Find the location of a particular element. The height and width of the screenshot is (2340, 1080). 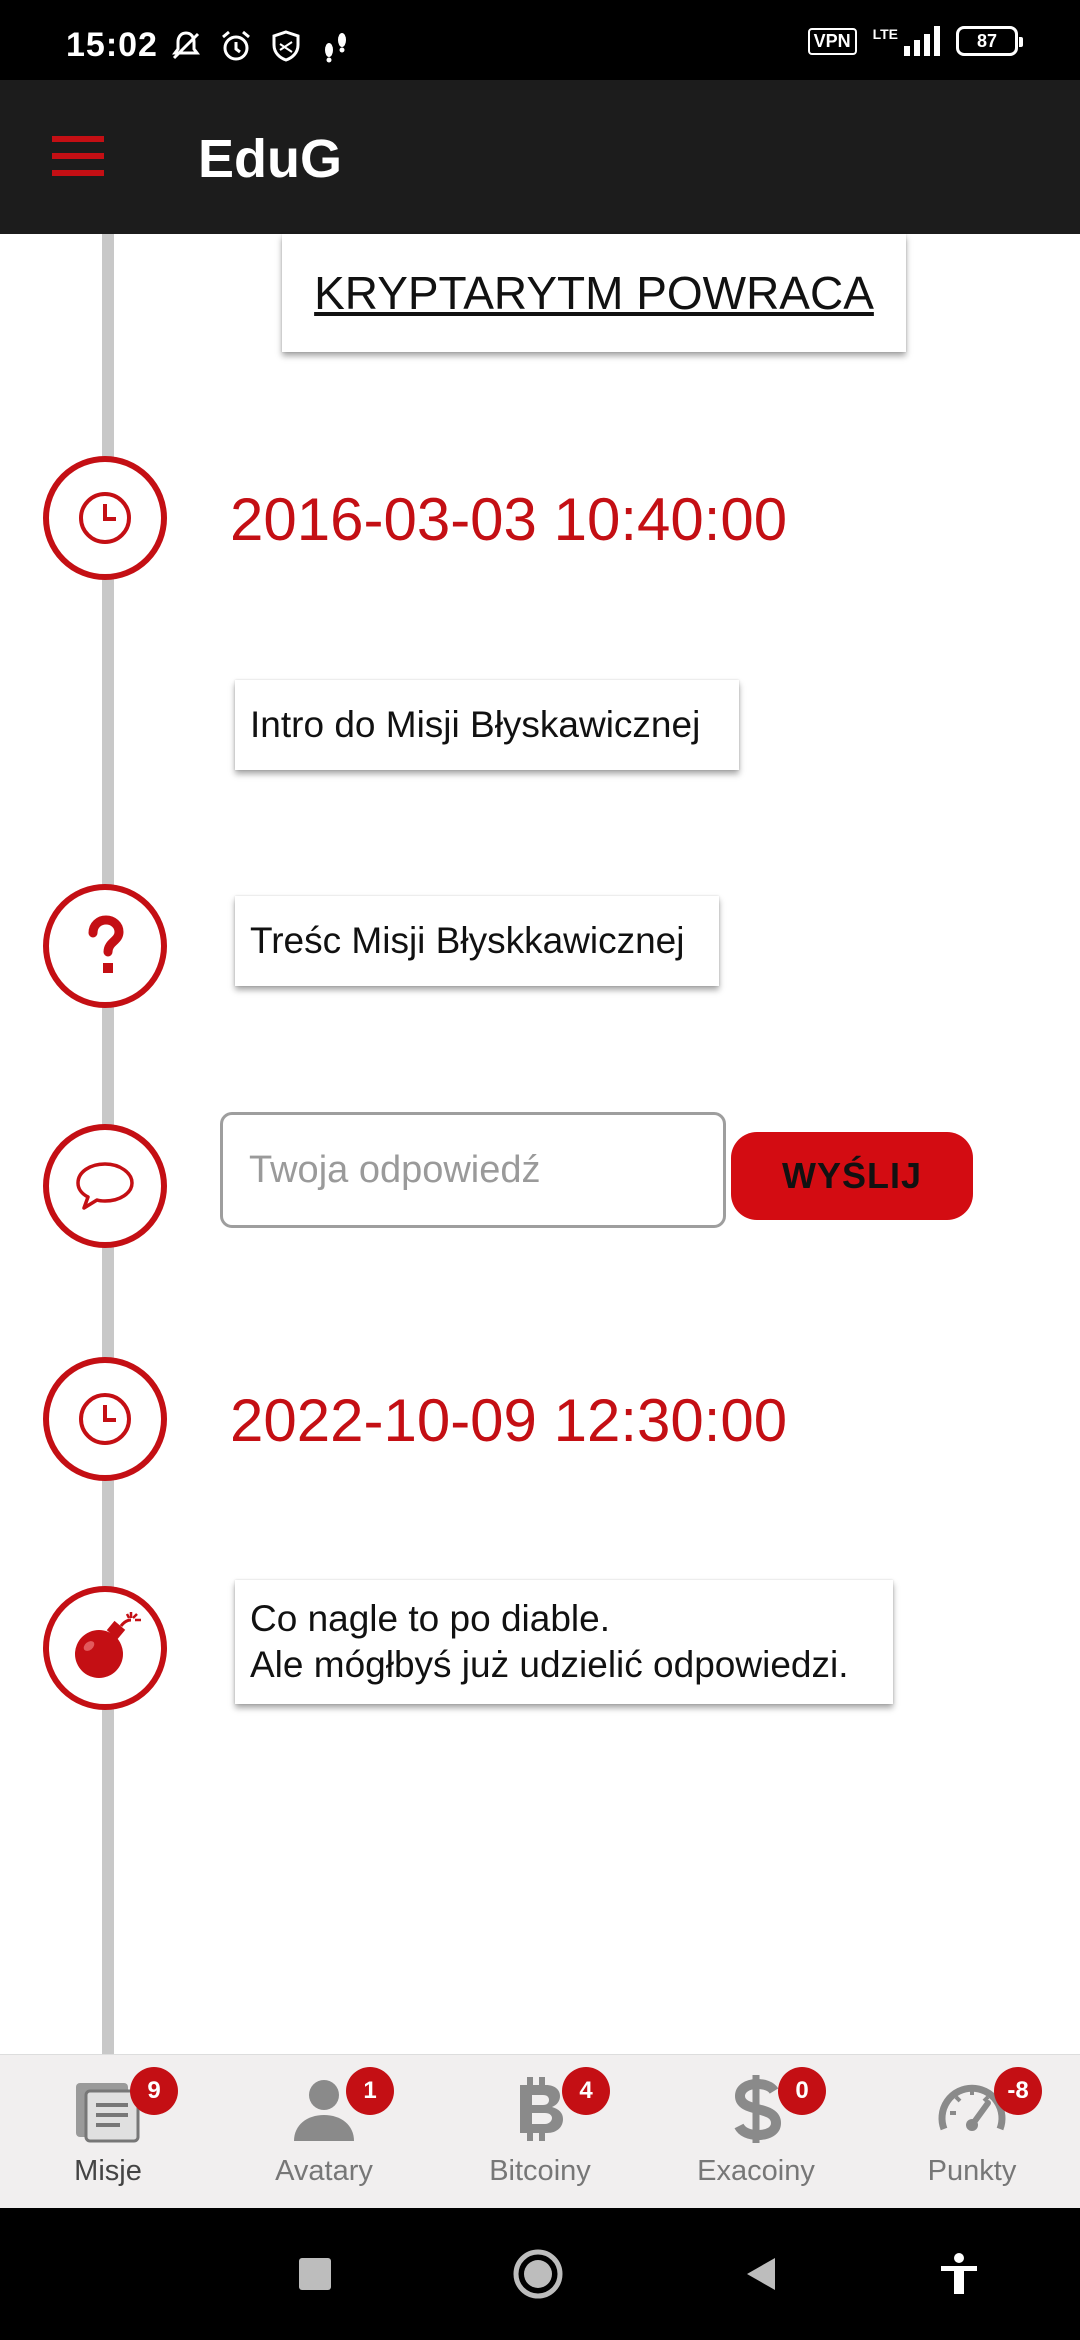

nav-label-exacoiny: Exacoiny is located at coordinates (756, 2171).